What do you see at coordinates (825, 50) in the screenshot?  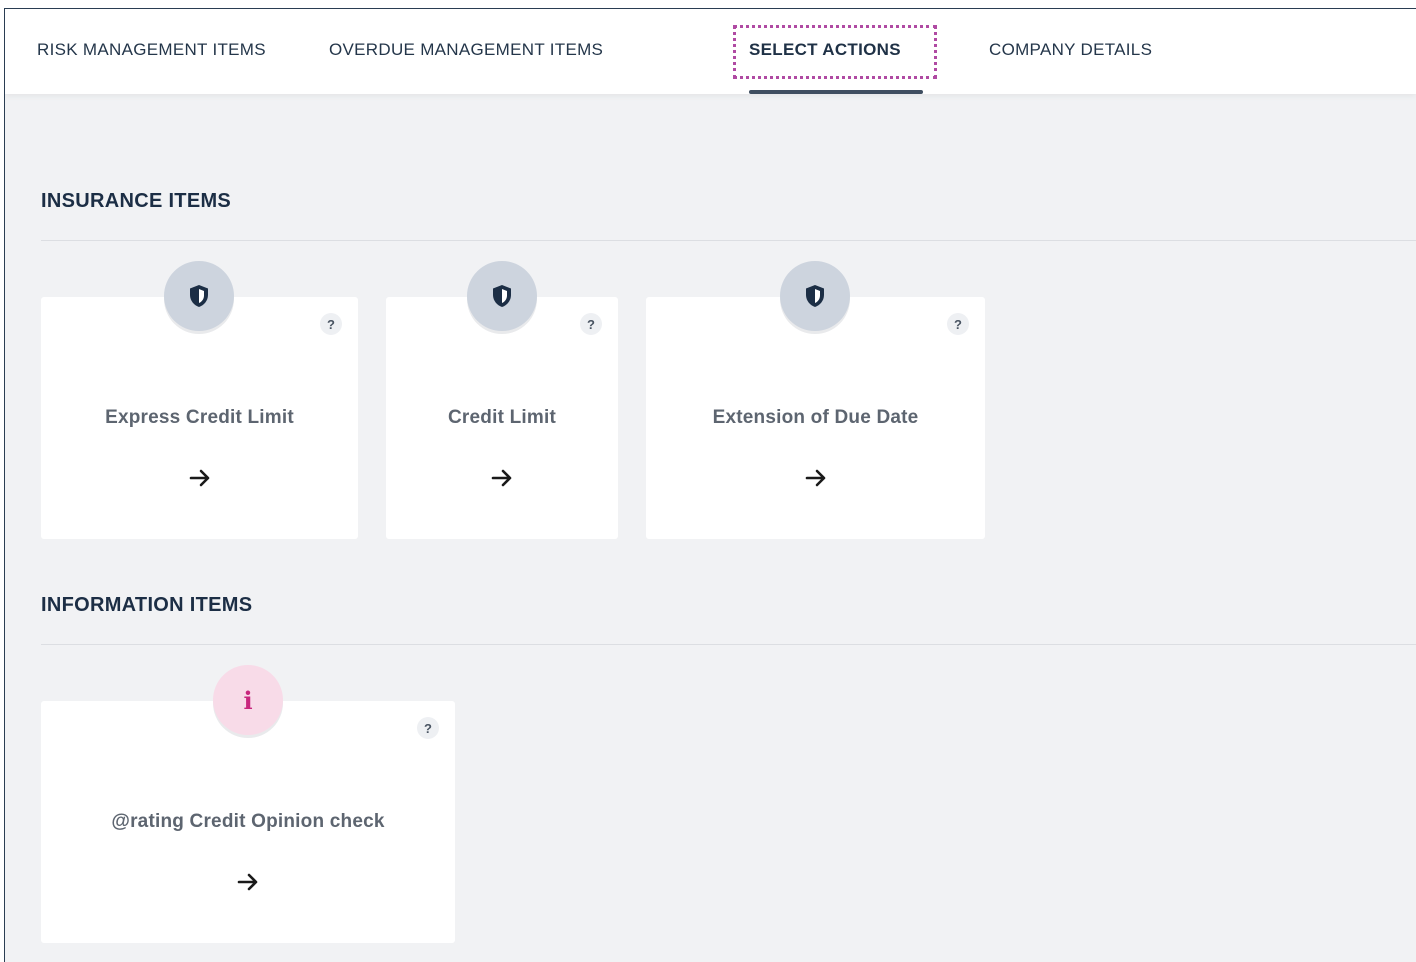 I see `tab-select-actions: SELECT ACTIONS` at bounding box center [825, 50].